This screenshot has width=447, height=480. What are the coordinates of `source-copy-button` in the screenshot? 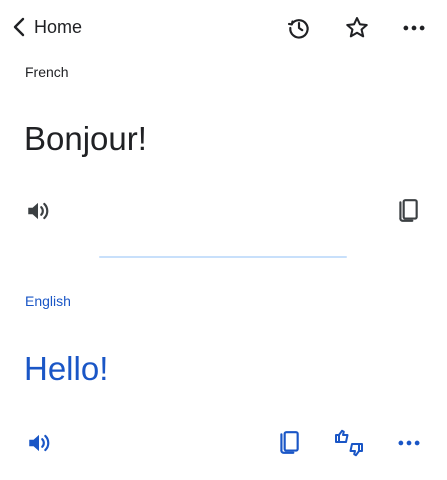 It's located at (408, 211).